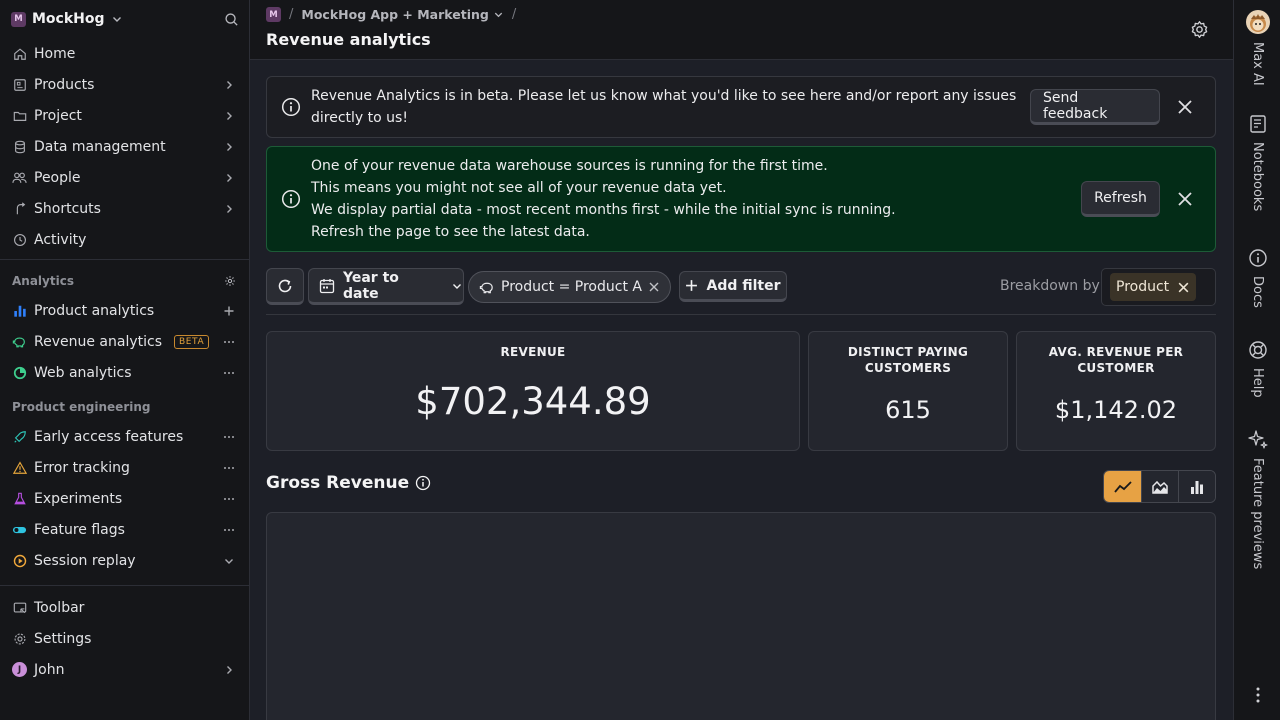  I want to click on product-filter-chip: Product = Product A, so click(569, 287).